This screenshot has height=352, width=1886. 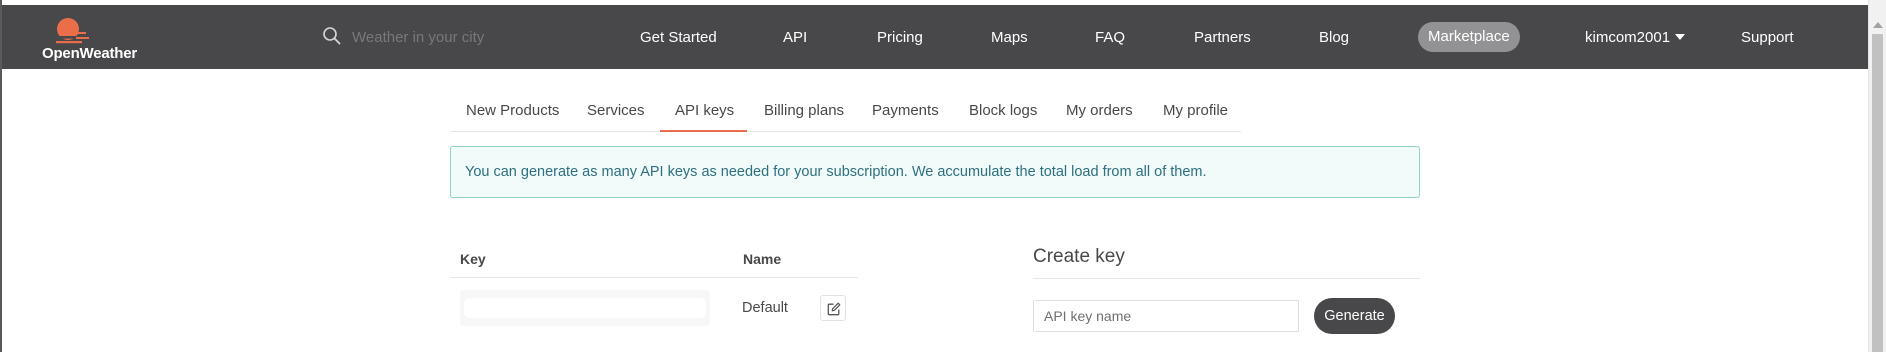 What do you see at coordinates (762, 259) in the screenshot?
I see `column-header-name: Name` at bounding box center [762, 259].